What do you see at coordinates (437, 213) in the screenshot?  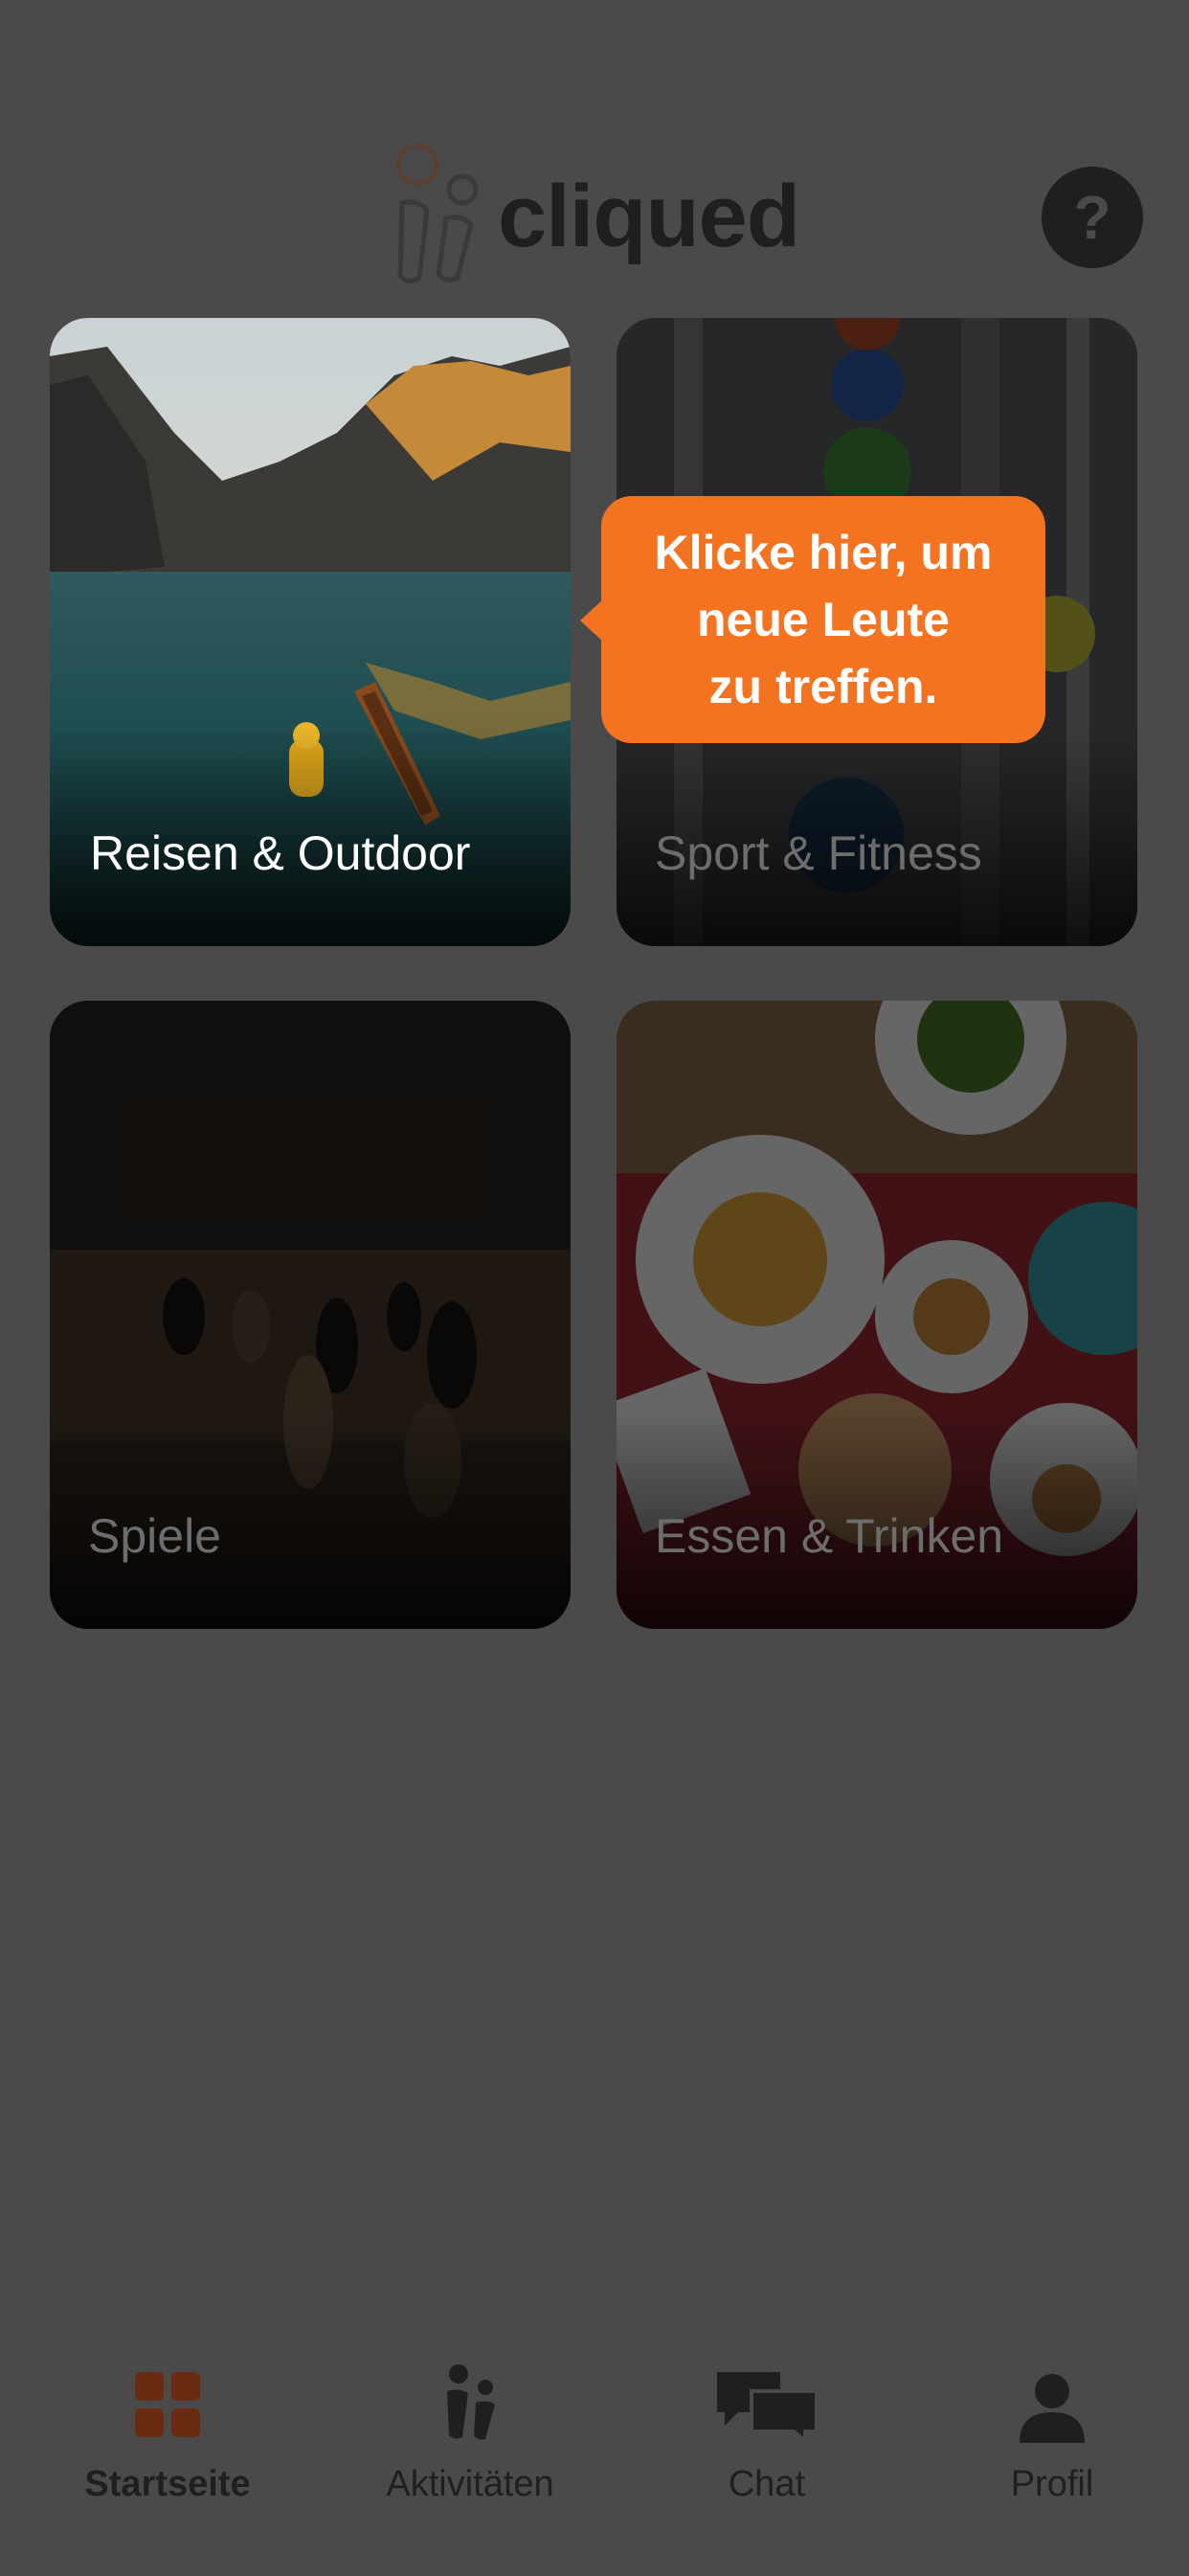 I see `logo-mark-icon` at bounding box center [437, 213].